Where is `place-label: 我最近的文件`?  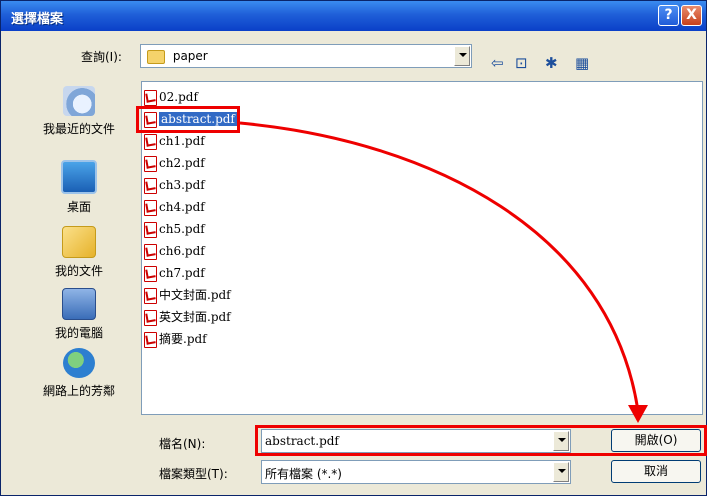 place-label: 我最近的文件 is located at coordinates (78, 129).